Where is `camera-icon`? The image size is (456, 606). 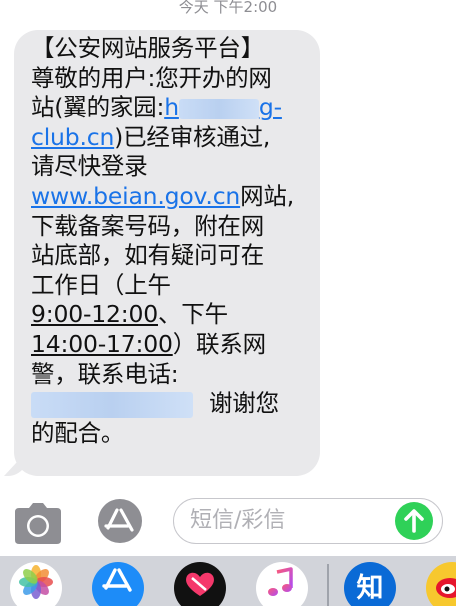 camera-icon is located at coordinates (38, 523).